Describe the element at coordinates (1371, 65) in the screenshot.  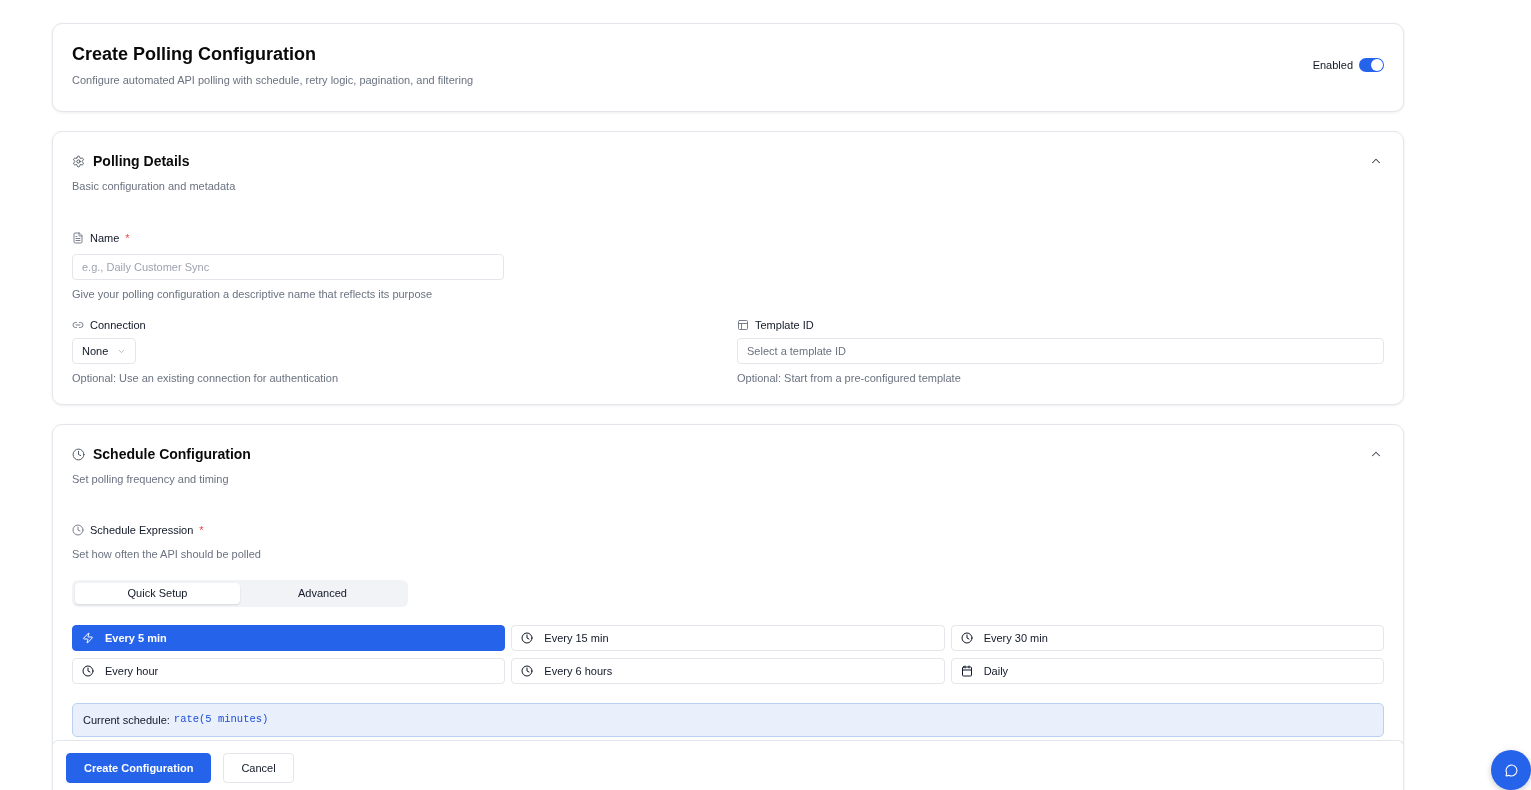
I see `enabled-switch` at that location.